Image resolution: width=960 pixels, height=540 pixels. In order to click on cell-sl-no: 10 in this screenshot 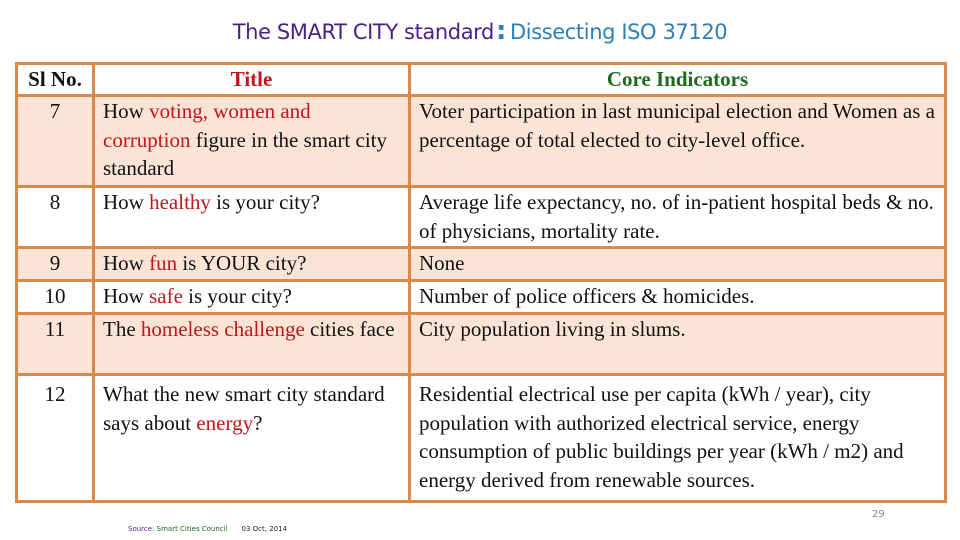, I will do `click(55, 297)`.